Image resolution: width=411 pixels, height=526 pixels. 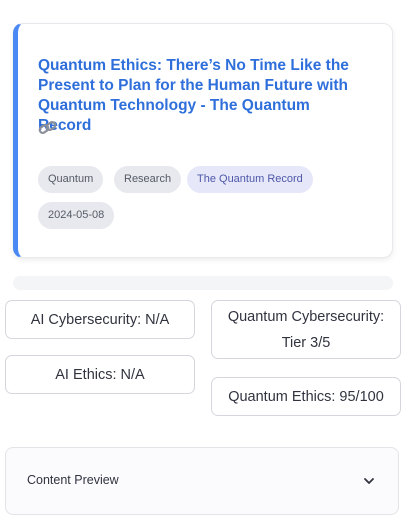 I want to click on quantum-ethics-metric: Quantum Ethics: 95/100, so click(x=306, y=396).